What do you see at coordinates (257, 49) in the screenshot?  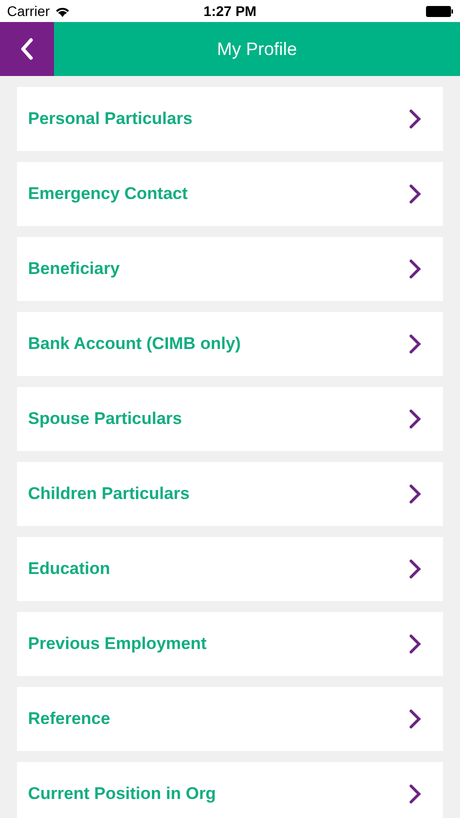 I see `page-title: My Profile` at bounding box center [257, 49].